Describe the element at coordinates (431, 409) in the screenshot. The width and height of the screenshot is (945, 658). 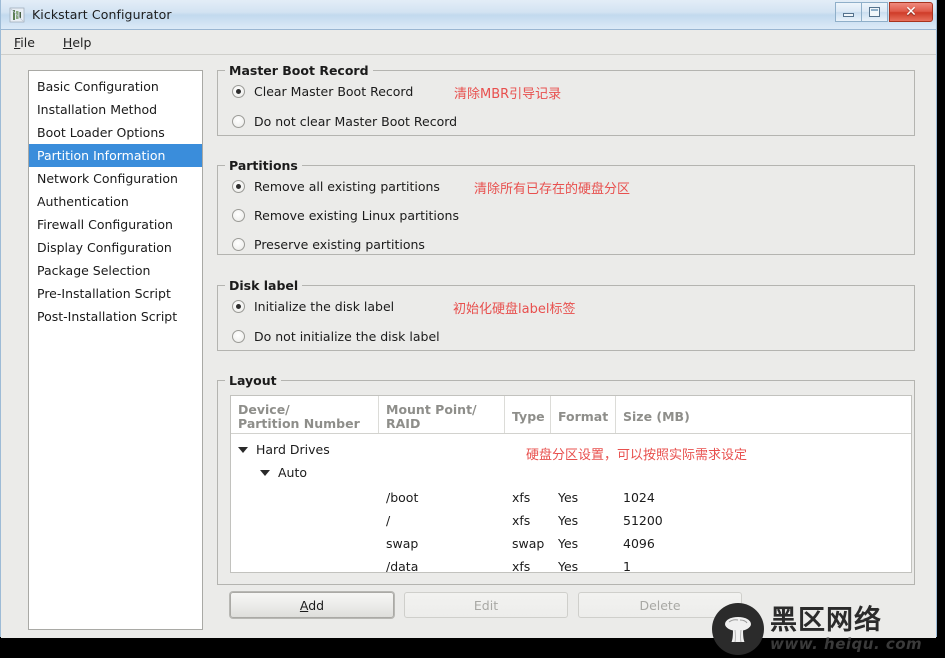
I see `column-header-mount-line1: Mount Point/` at that location.